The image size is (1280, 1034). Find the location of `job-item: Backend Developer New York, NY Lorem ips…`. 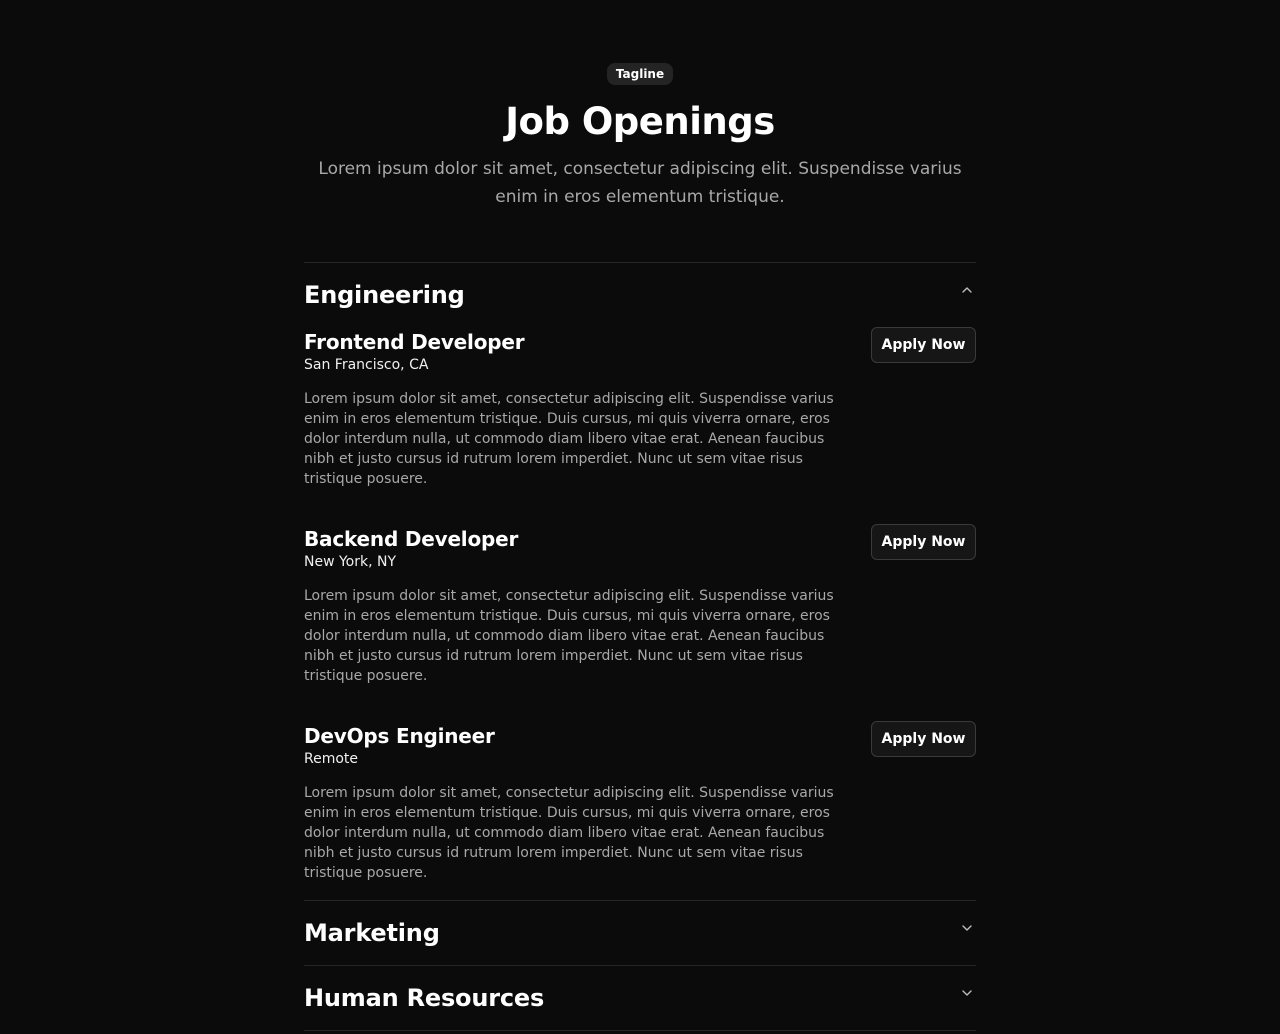

job-item: Backend Developer New York, NY Lorem ips… is located at coordinates (640, 605).